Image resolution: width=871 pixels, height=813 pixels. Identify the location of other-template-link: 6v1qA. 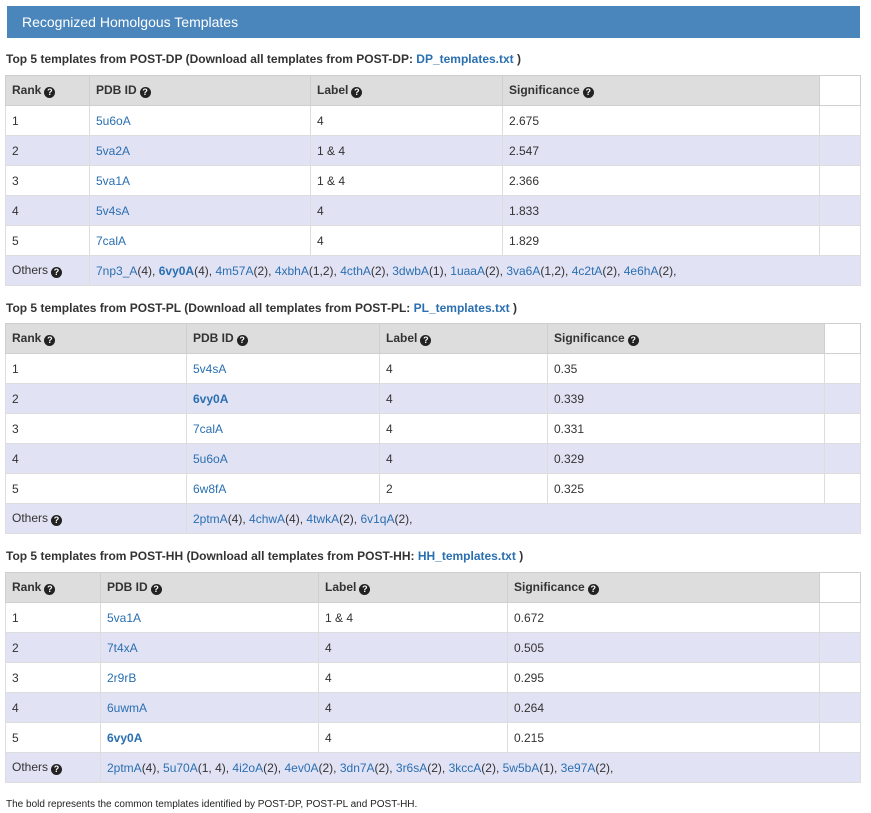
(377, 519).